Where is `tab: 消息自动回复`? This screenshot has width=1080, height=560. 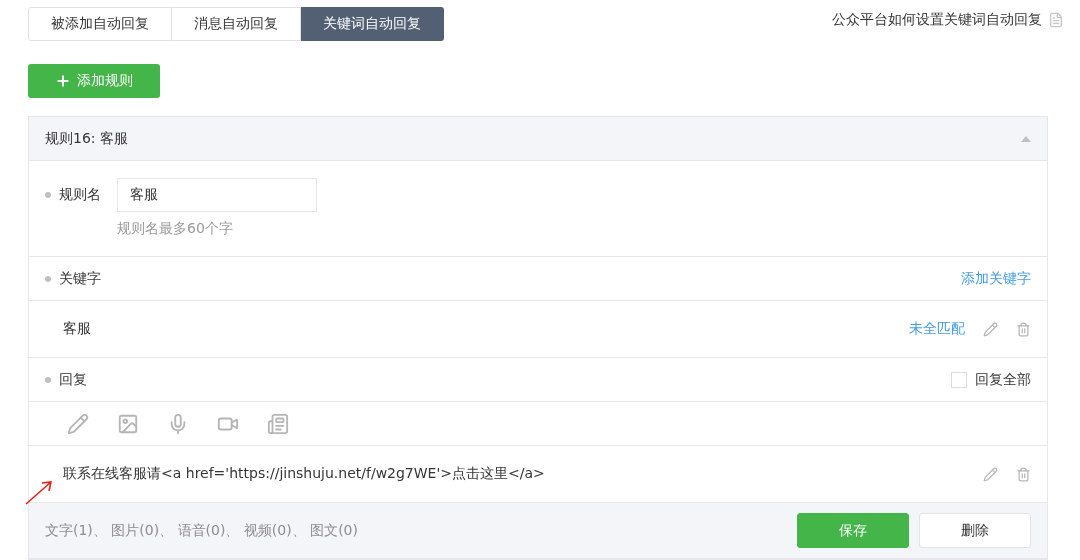 tab: 消息自动回复 is located at coordinates (236, 24).